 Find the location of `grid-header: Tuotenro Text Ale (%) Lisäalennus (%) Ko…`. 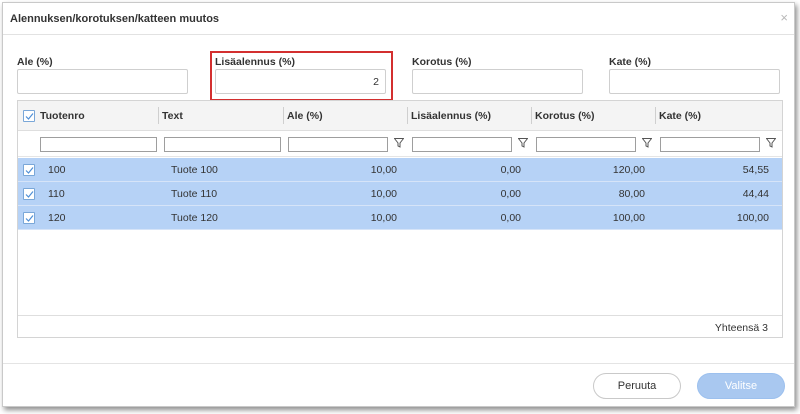

grid-header: Tuotenro Text Ale (%) Lisäalennus (%) Ko… is located at coordinates (400, 116).